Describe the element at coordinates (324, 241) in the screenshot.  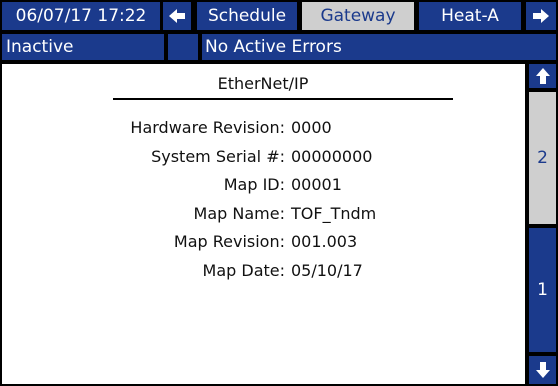
I see `map-revision-value: 001.003` at that location.